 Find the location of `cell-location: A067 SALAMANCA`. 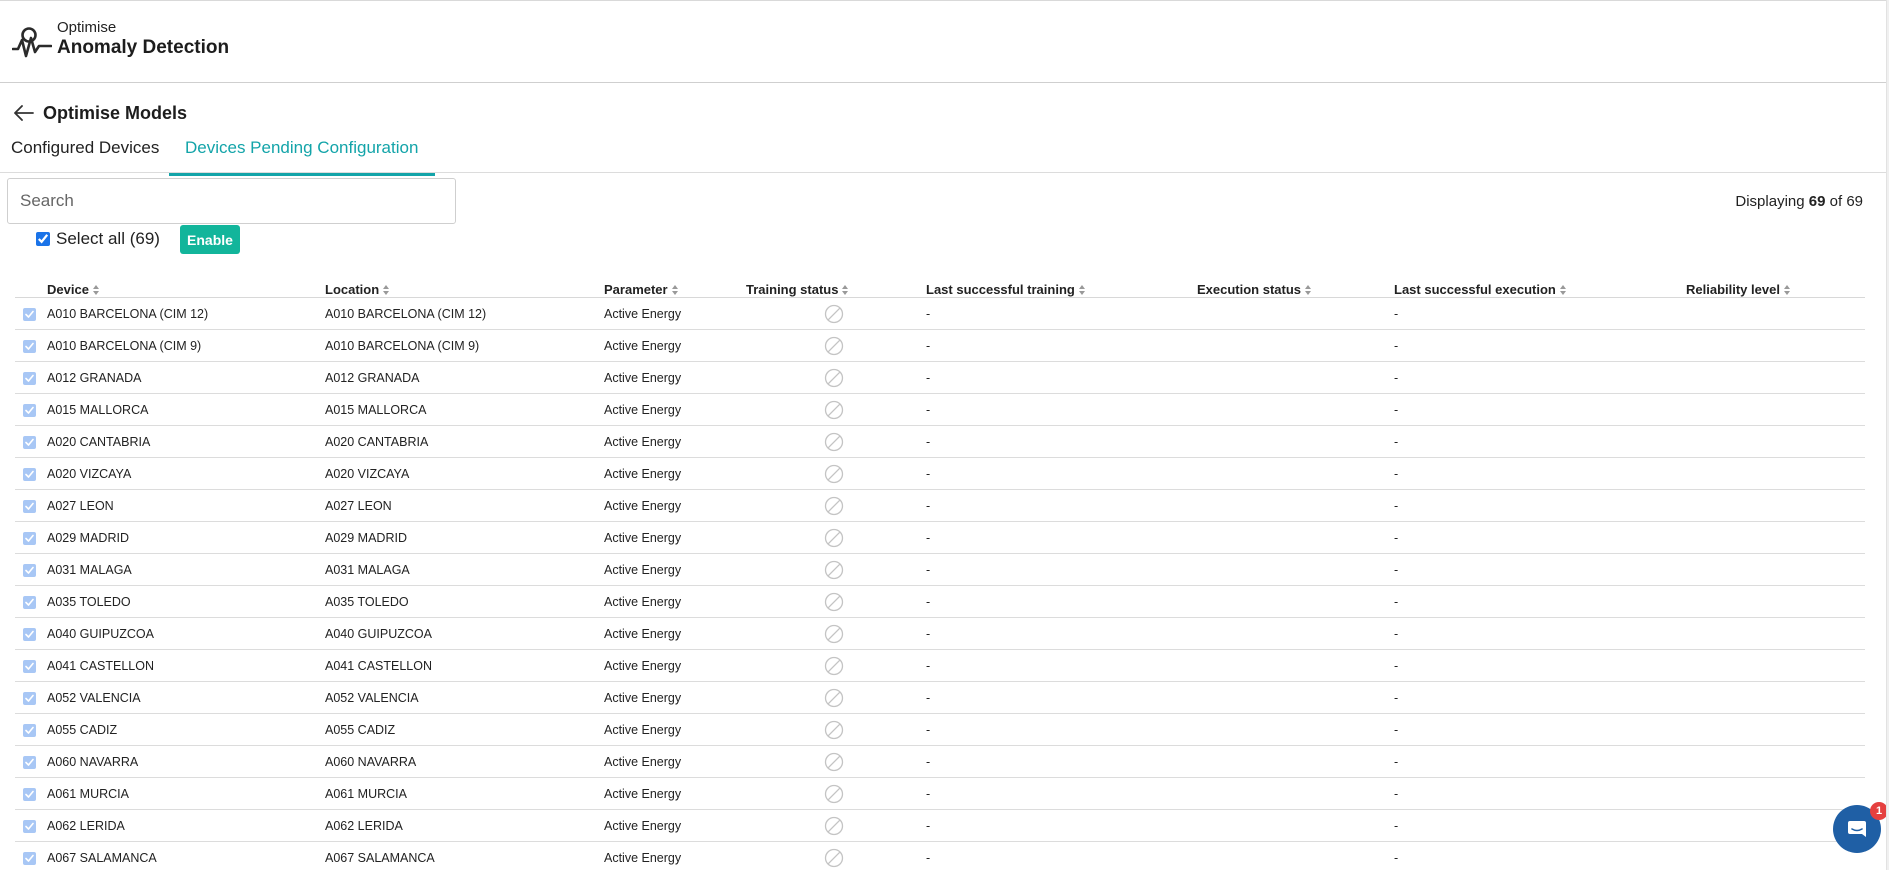

cell-location: A067 SALAMANCA is located at coordinates (380, 858).